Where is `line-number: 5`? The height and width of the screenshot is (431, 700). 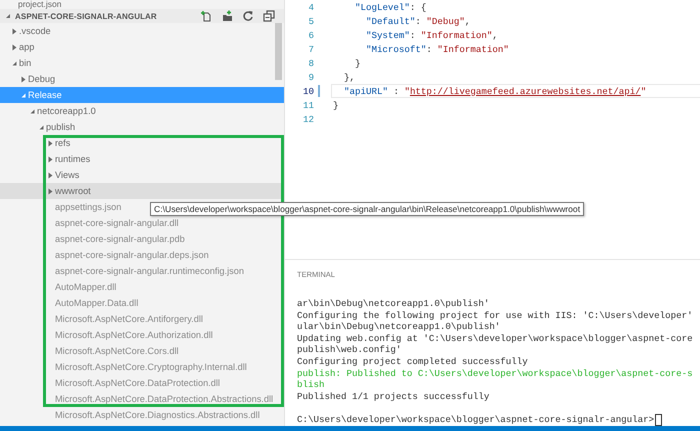
line-number: 5 is located at coordinates (311, 21).